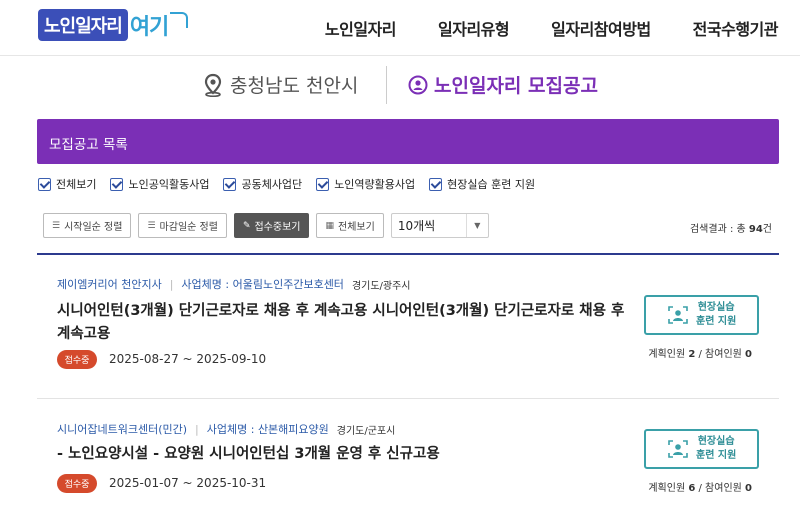 This screenshot has width=800, height=527. What do you see at coordinates (361, 28) in the screenshot?
I see `nav-item-senior-jobs: 노인일자리` at bounding box center [361, 28].